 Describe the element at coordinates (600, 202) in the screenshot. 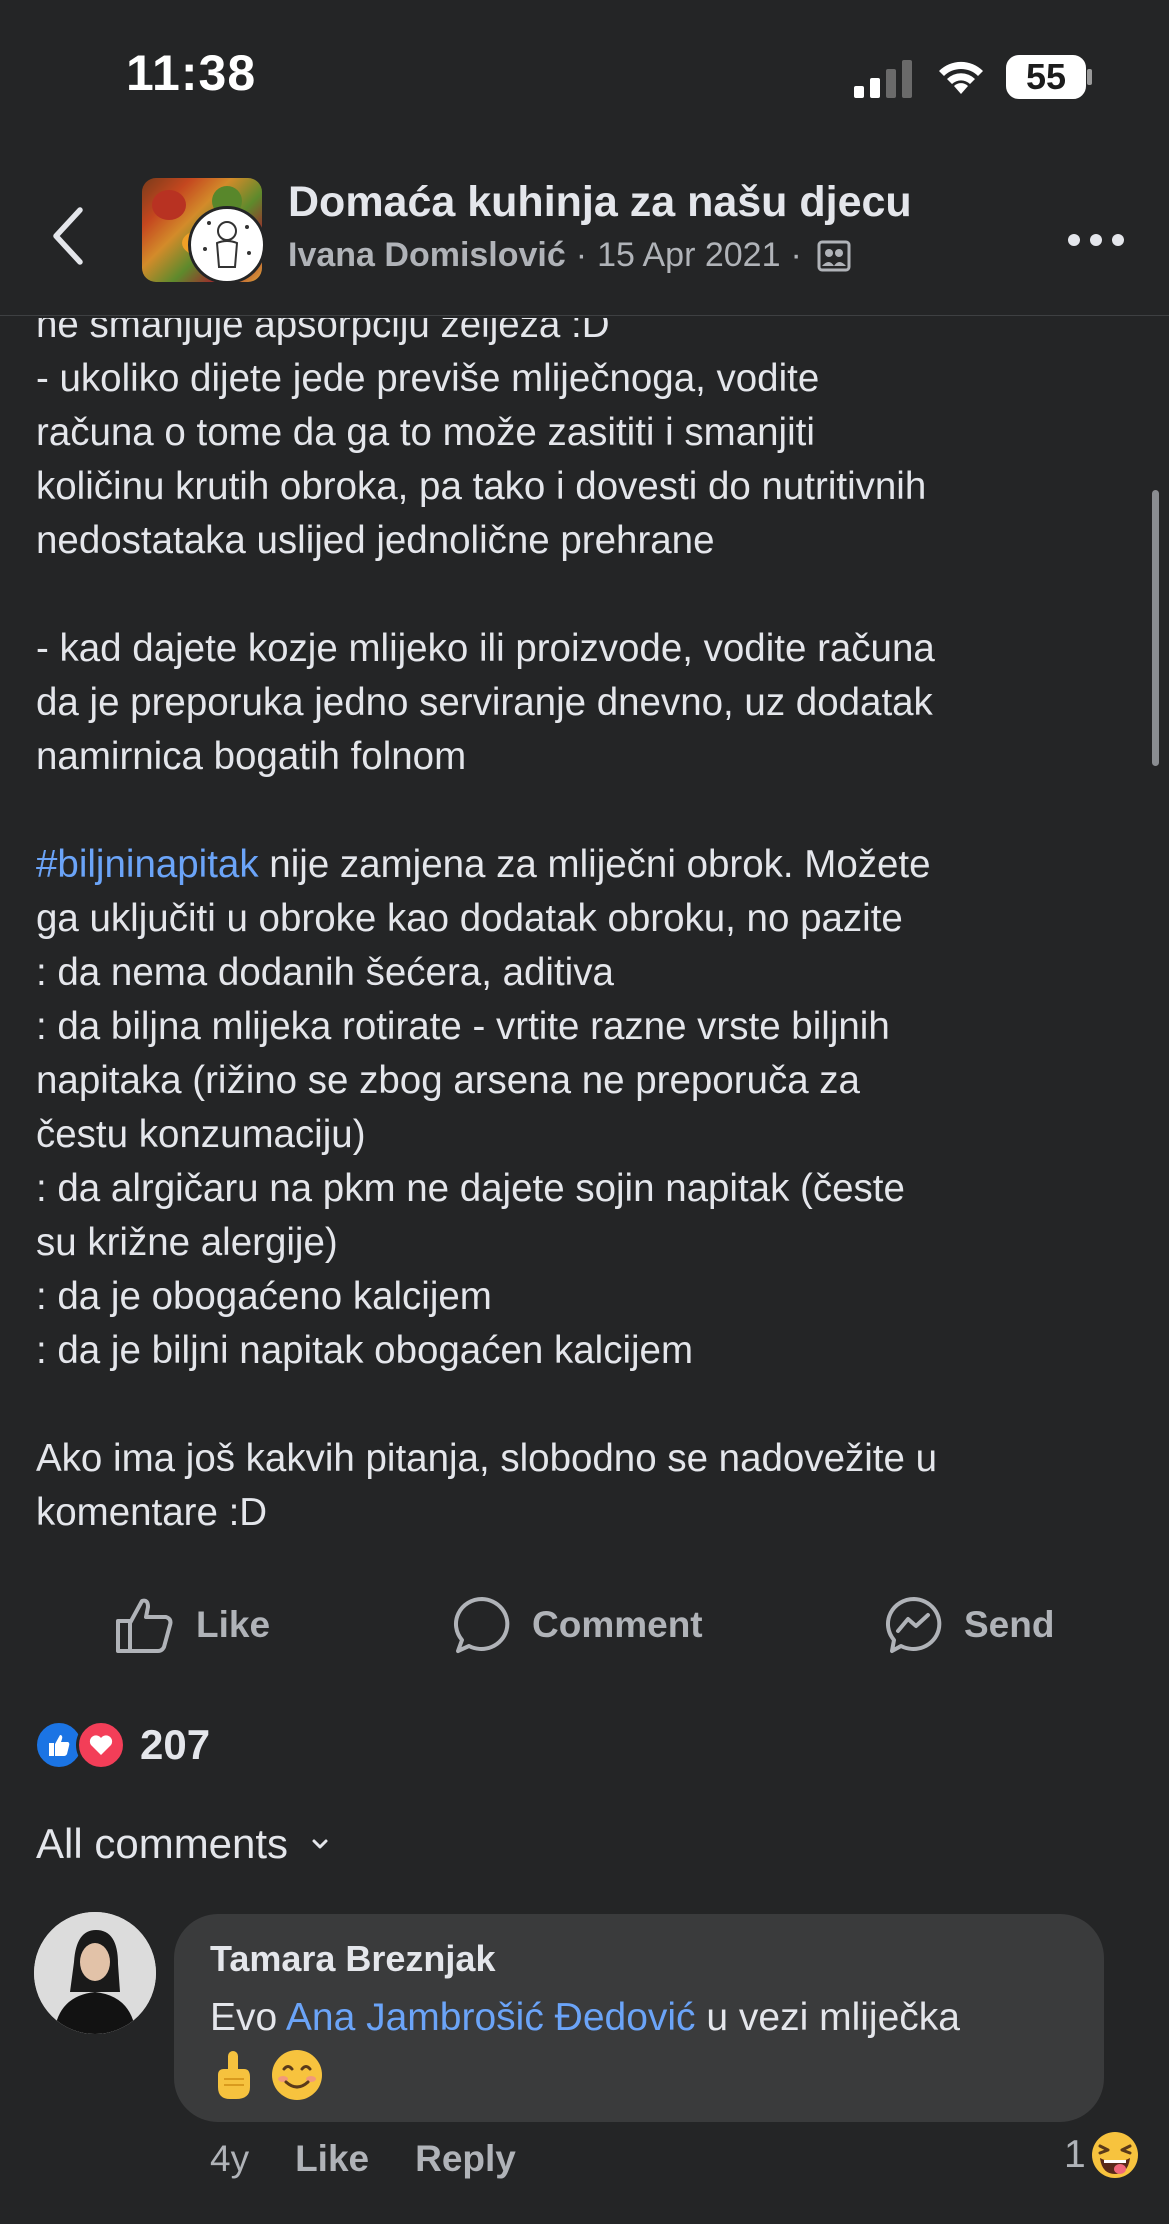

I see `group-name: Domaća kuhinja za našu djecu` at that location.